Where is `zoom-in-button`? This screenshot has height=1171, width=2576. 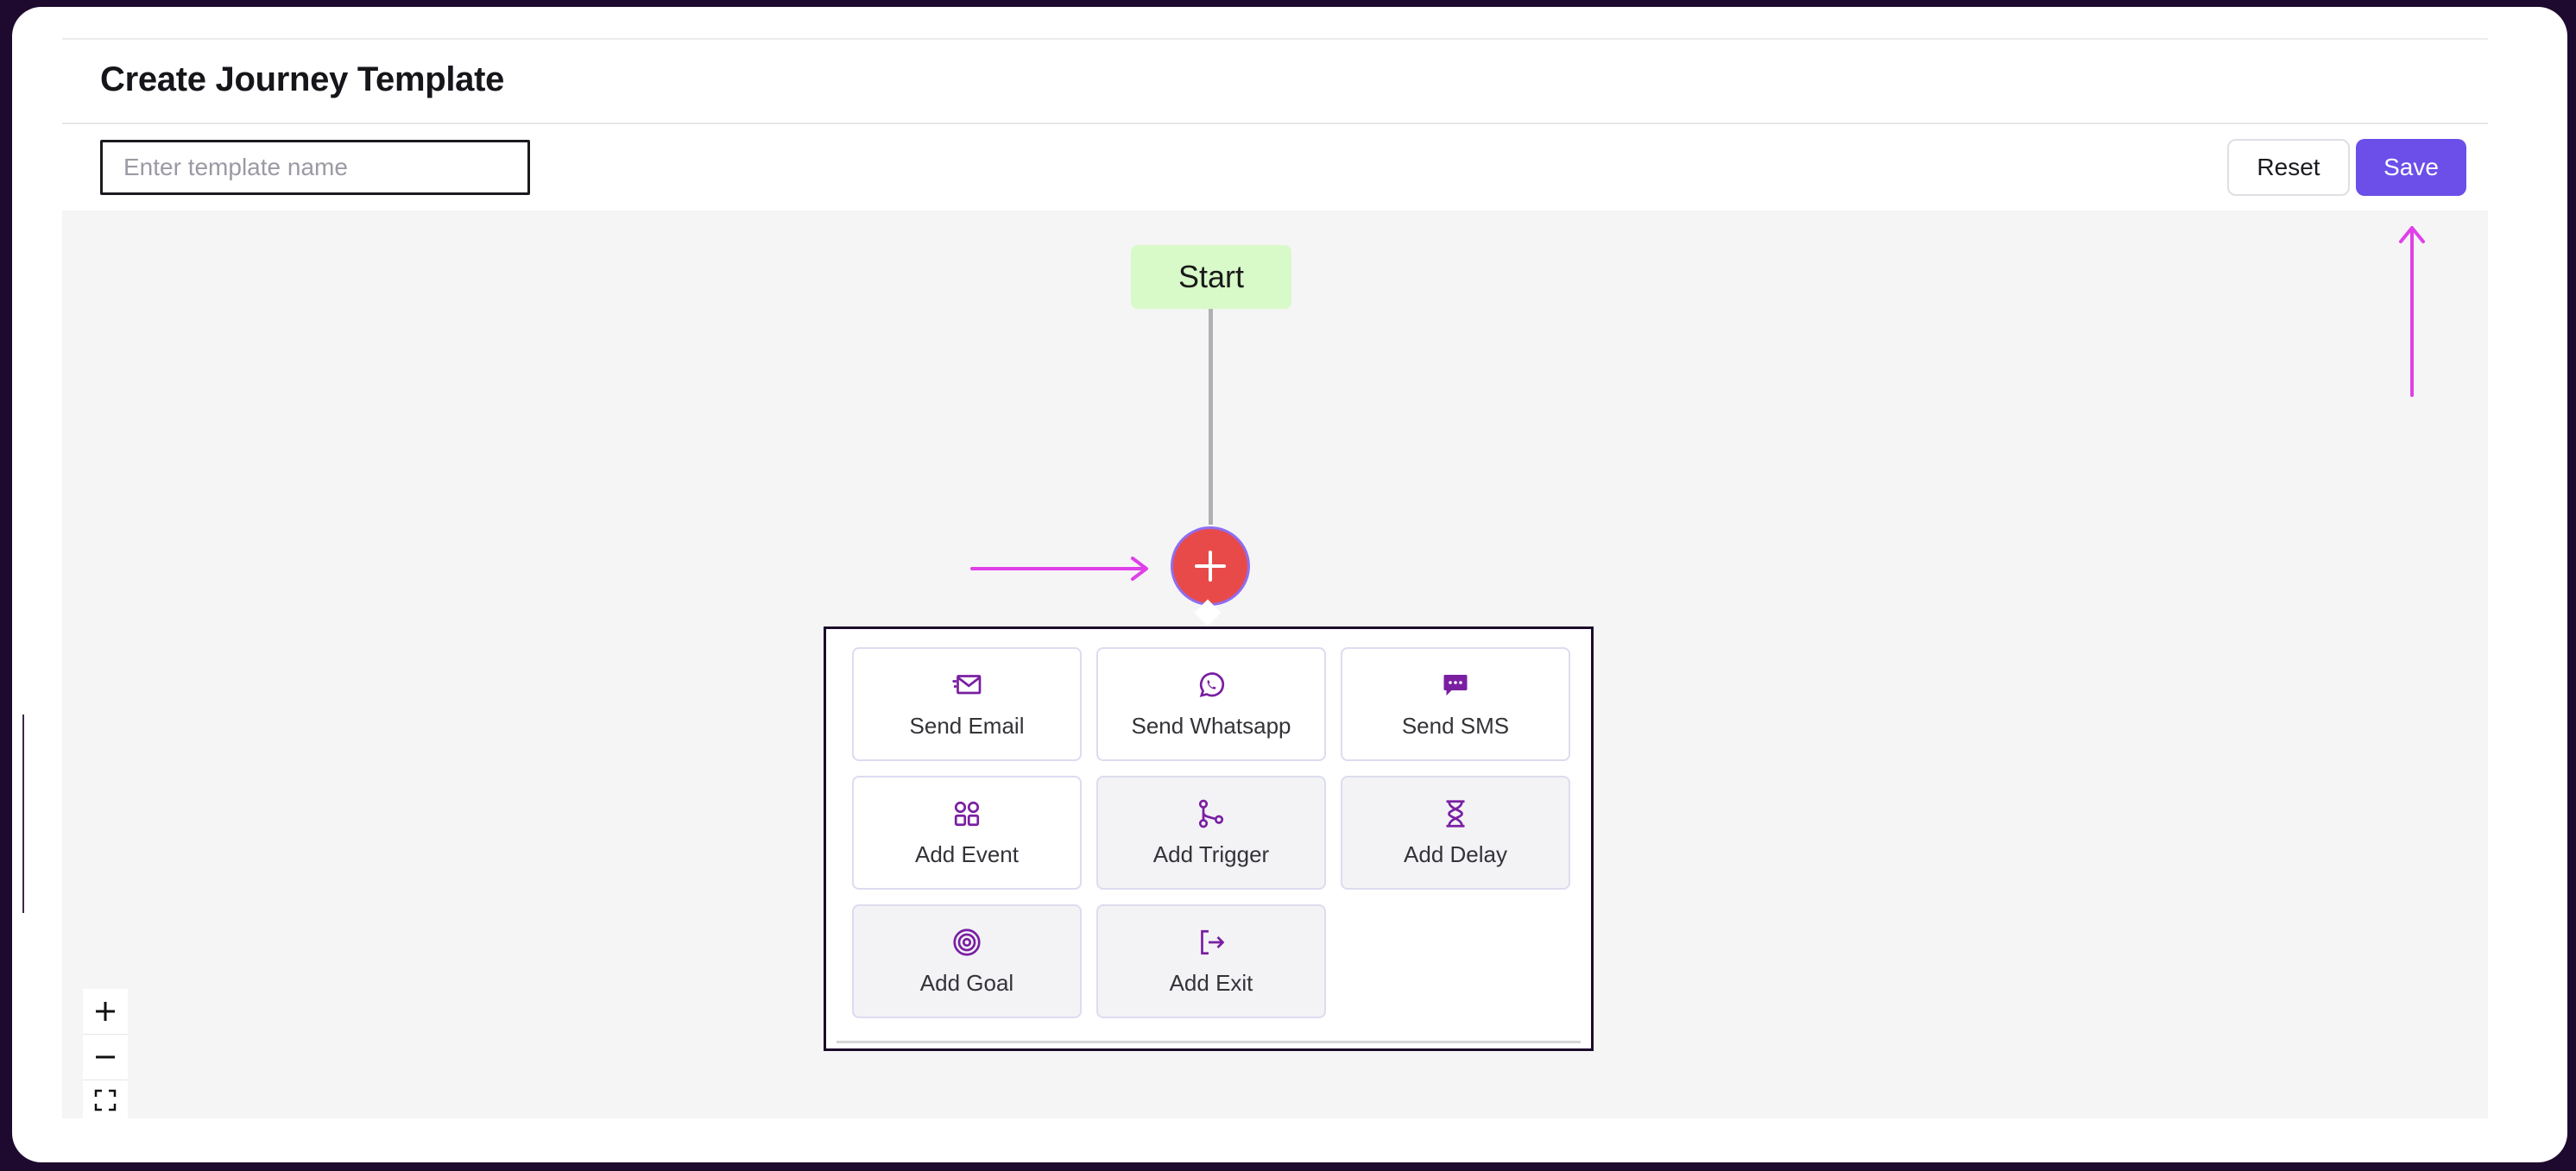
zoom-in-button is located at coordinates (105, 1012).